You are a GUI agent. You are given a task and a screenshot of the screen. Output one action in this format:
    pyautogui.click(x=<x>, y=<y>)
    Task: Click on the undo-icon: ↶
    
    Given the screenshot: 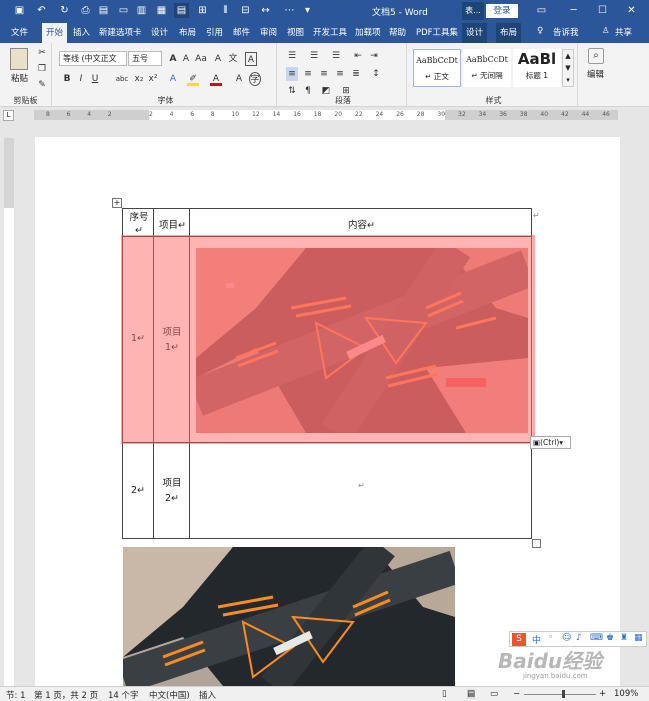 What is the action you would take?
    pyautogui.click(x=41, y=10)
    